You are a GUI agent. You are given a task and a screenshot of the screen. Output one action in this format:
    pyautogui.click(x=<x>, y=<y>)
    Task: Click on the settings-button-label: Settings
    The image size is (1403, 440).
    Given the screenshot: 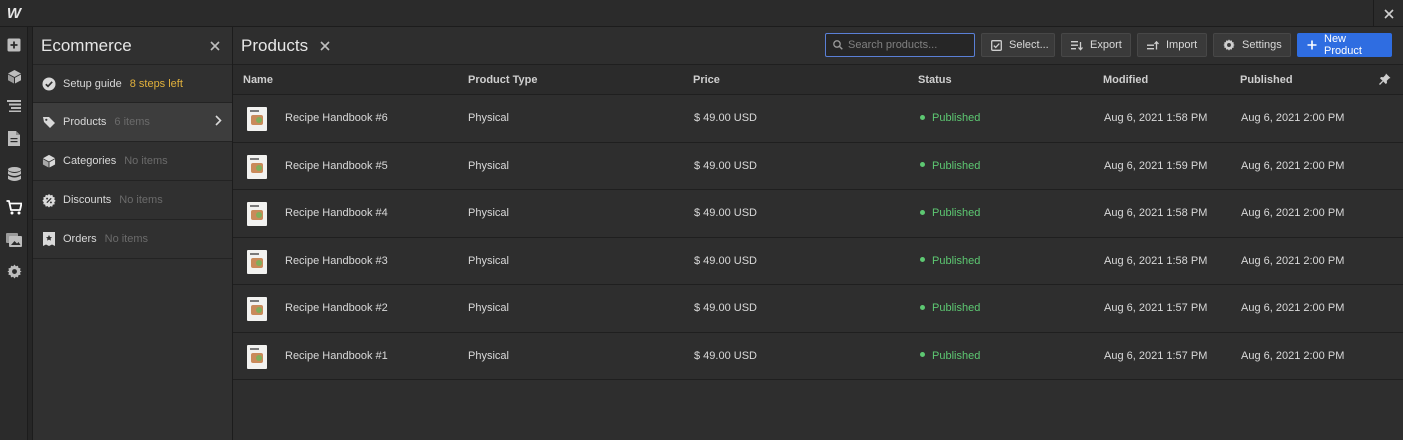 What is the action you would take?
    pyautogui.click(x=1262, y=45)
    